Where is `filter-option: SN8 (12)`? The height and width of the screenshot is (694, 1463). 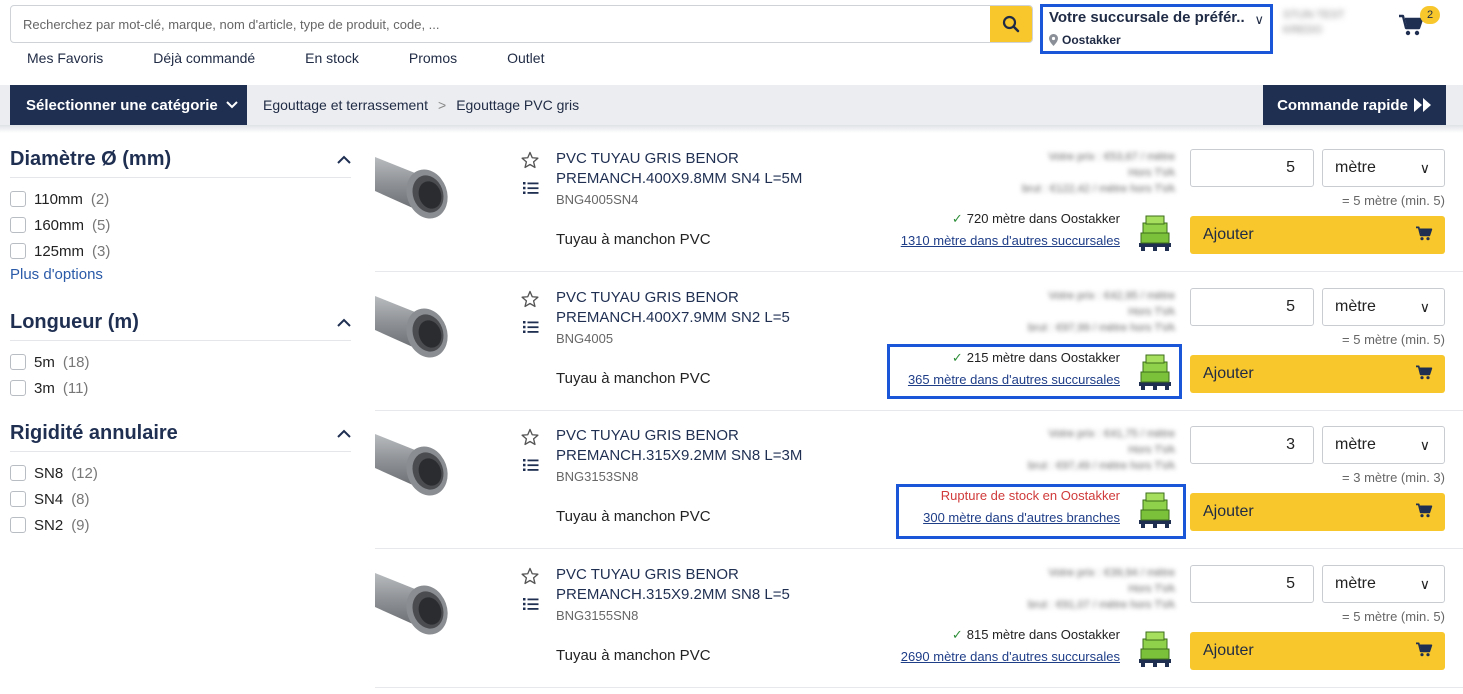 filter-option: SN8 (12) is located at coordinates (180, 473).